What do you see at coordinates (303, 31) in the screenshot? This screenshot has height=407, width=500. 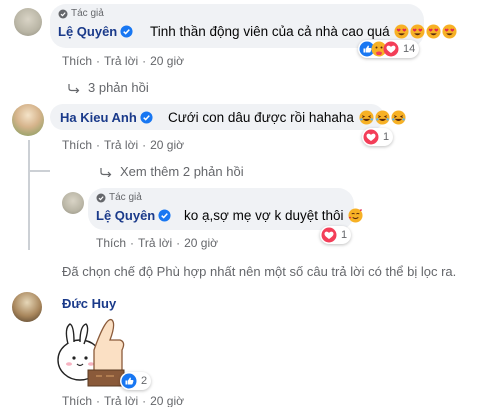 I see `comment-text: Tinh thần động viên của cả nhà cao quá` at bounding box center [303, 31].